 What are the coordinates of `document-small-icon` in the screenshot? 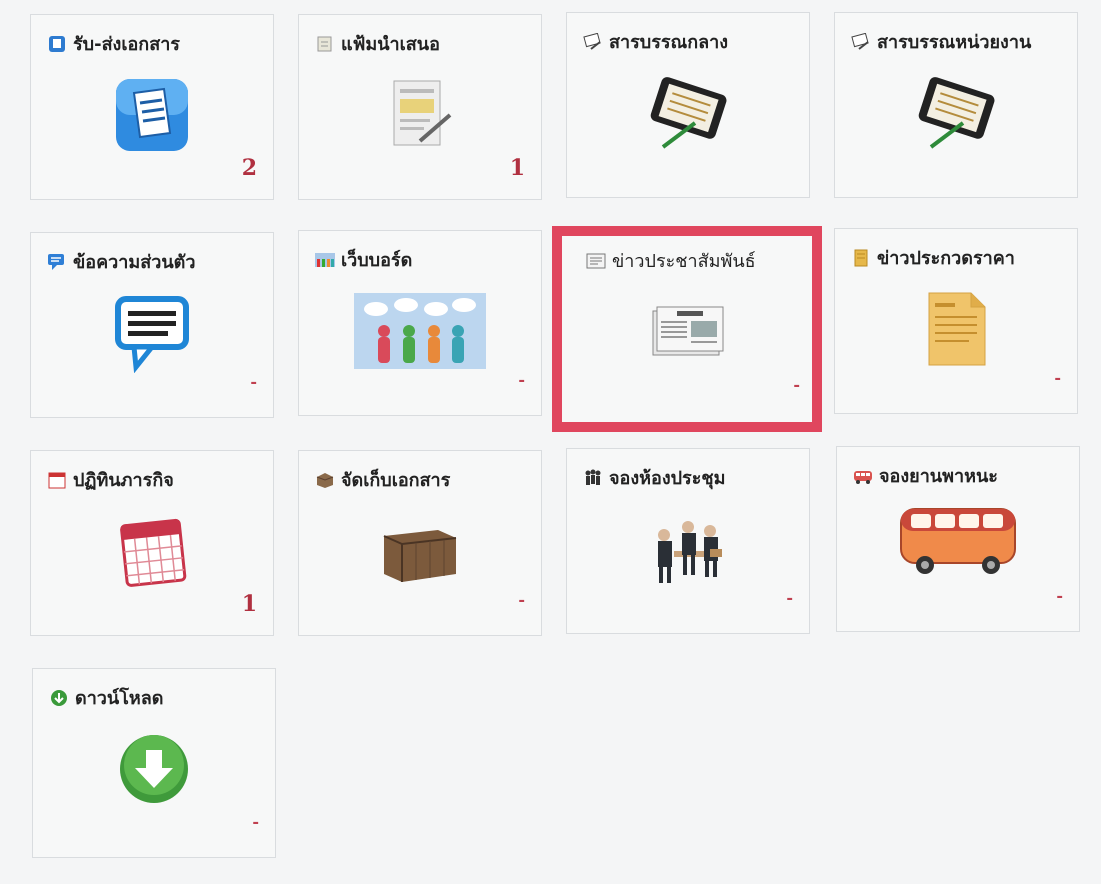 It's located at (57, 43).